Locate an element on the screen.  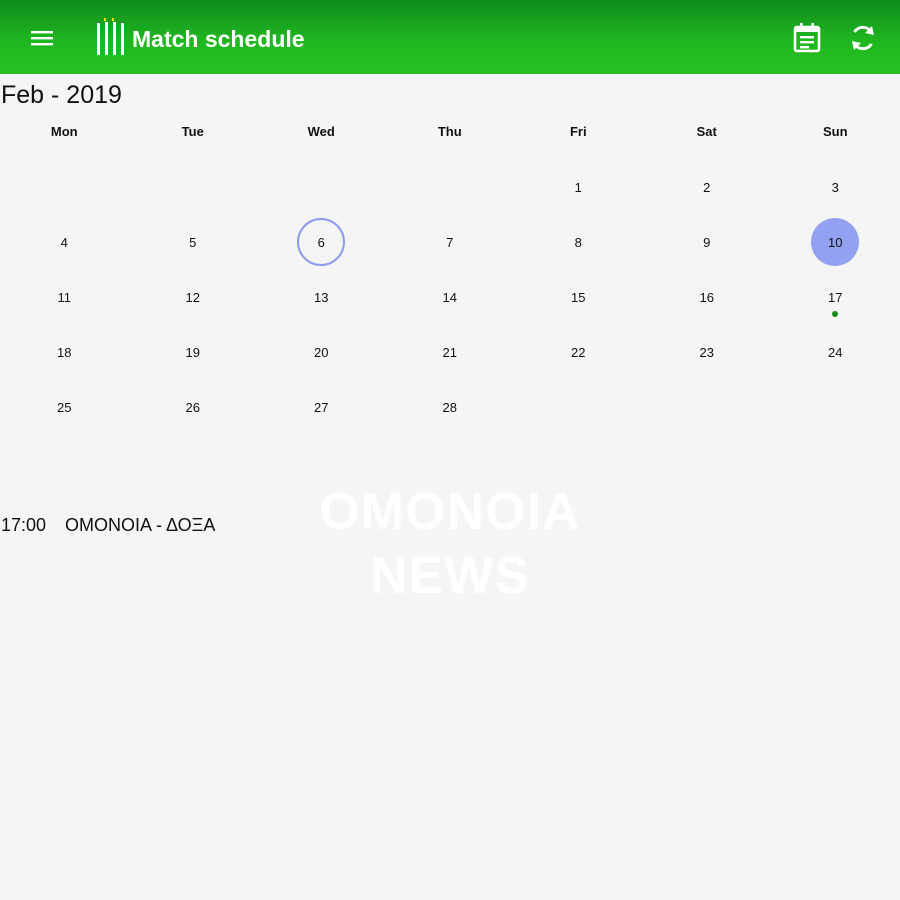
day-7: 7 is located at coordinates (450, 242).